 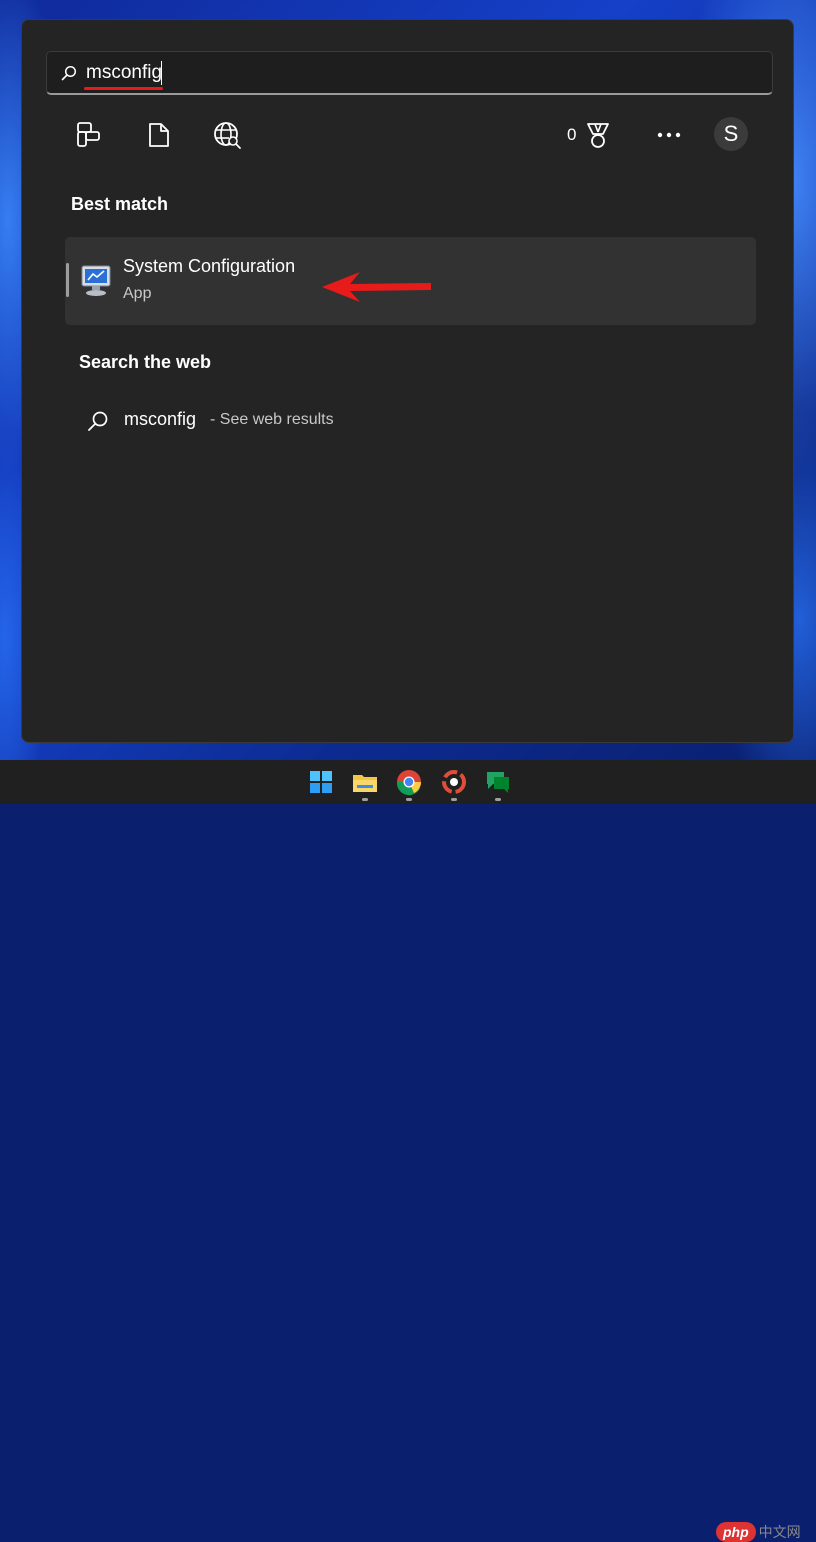 What do you see at coordinates (731, 134) in the screenshot?
I see `user-avatar: S` at bounding box center [731, 134].